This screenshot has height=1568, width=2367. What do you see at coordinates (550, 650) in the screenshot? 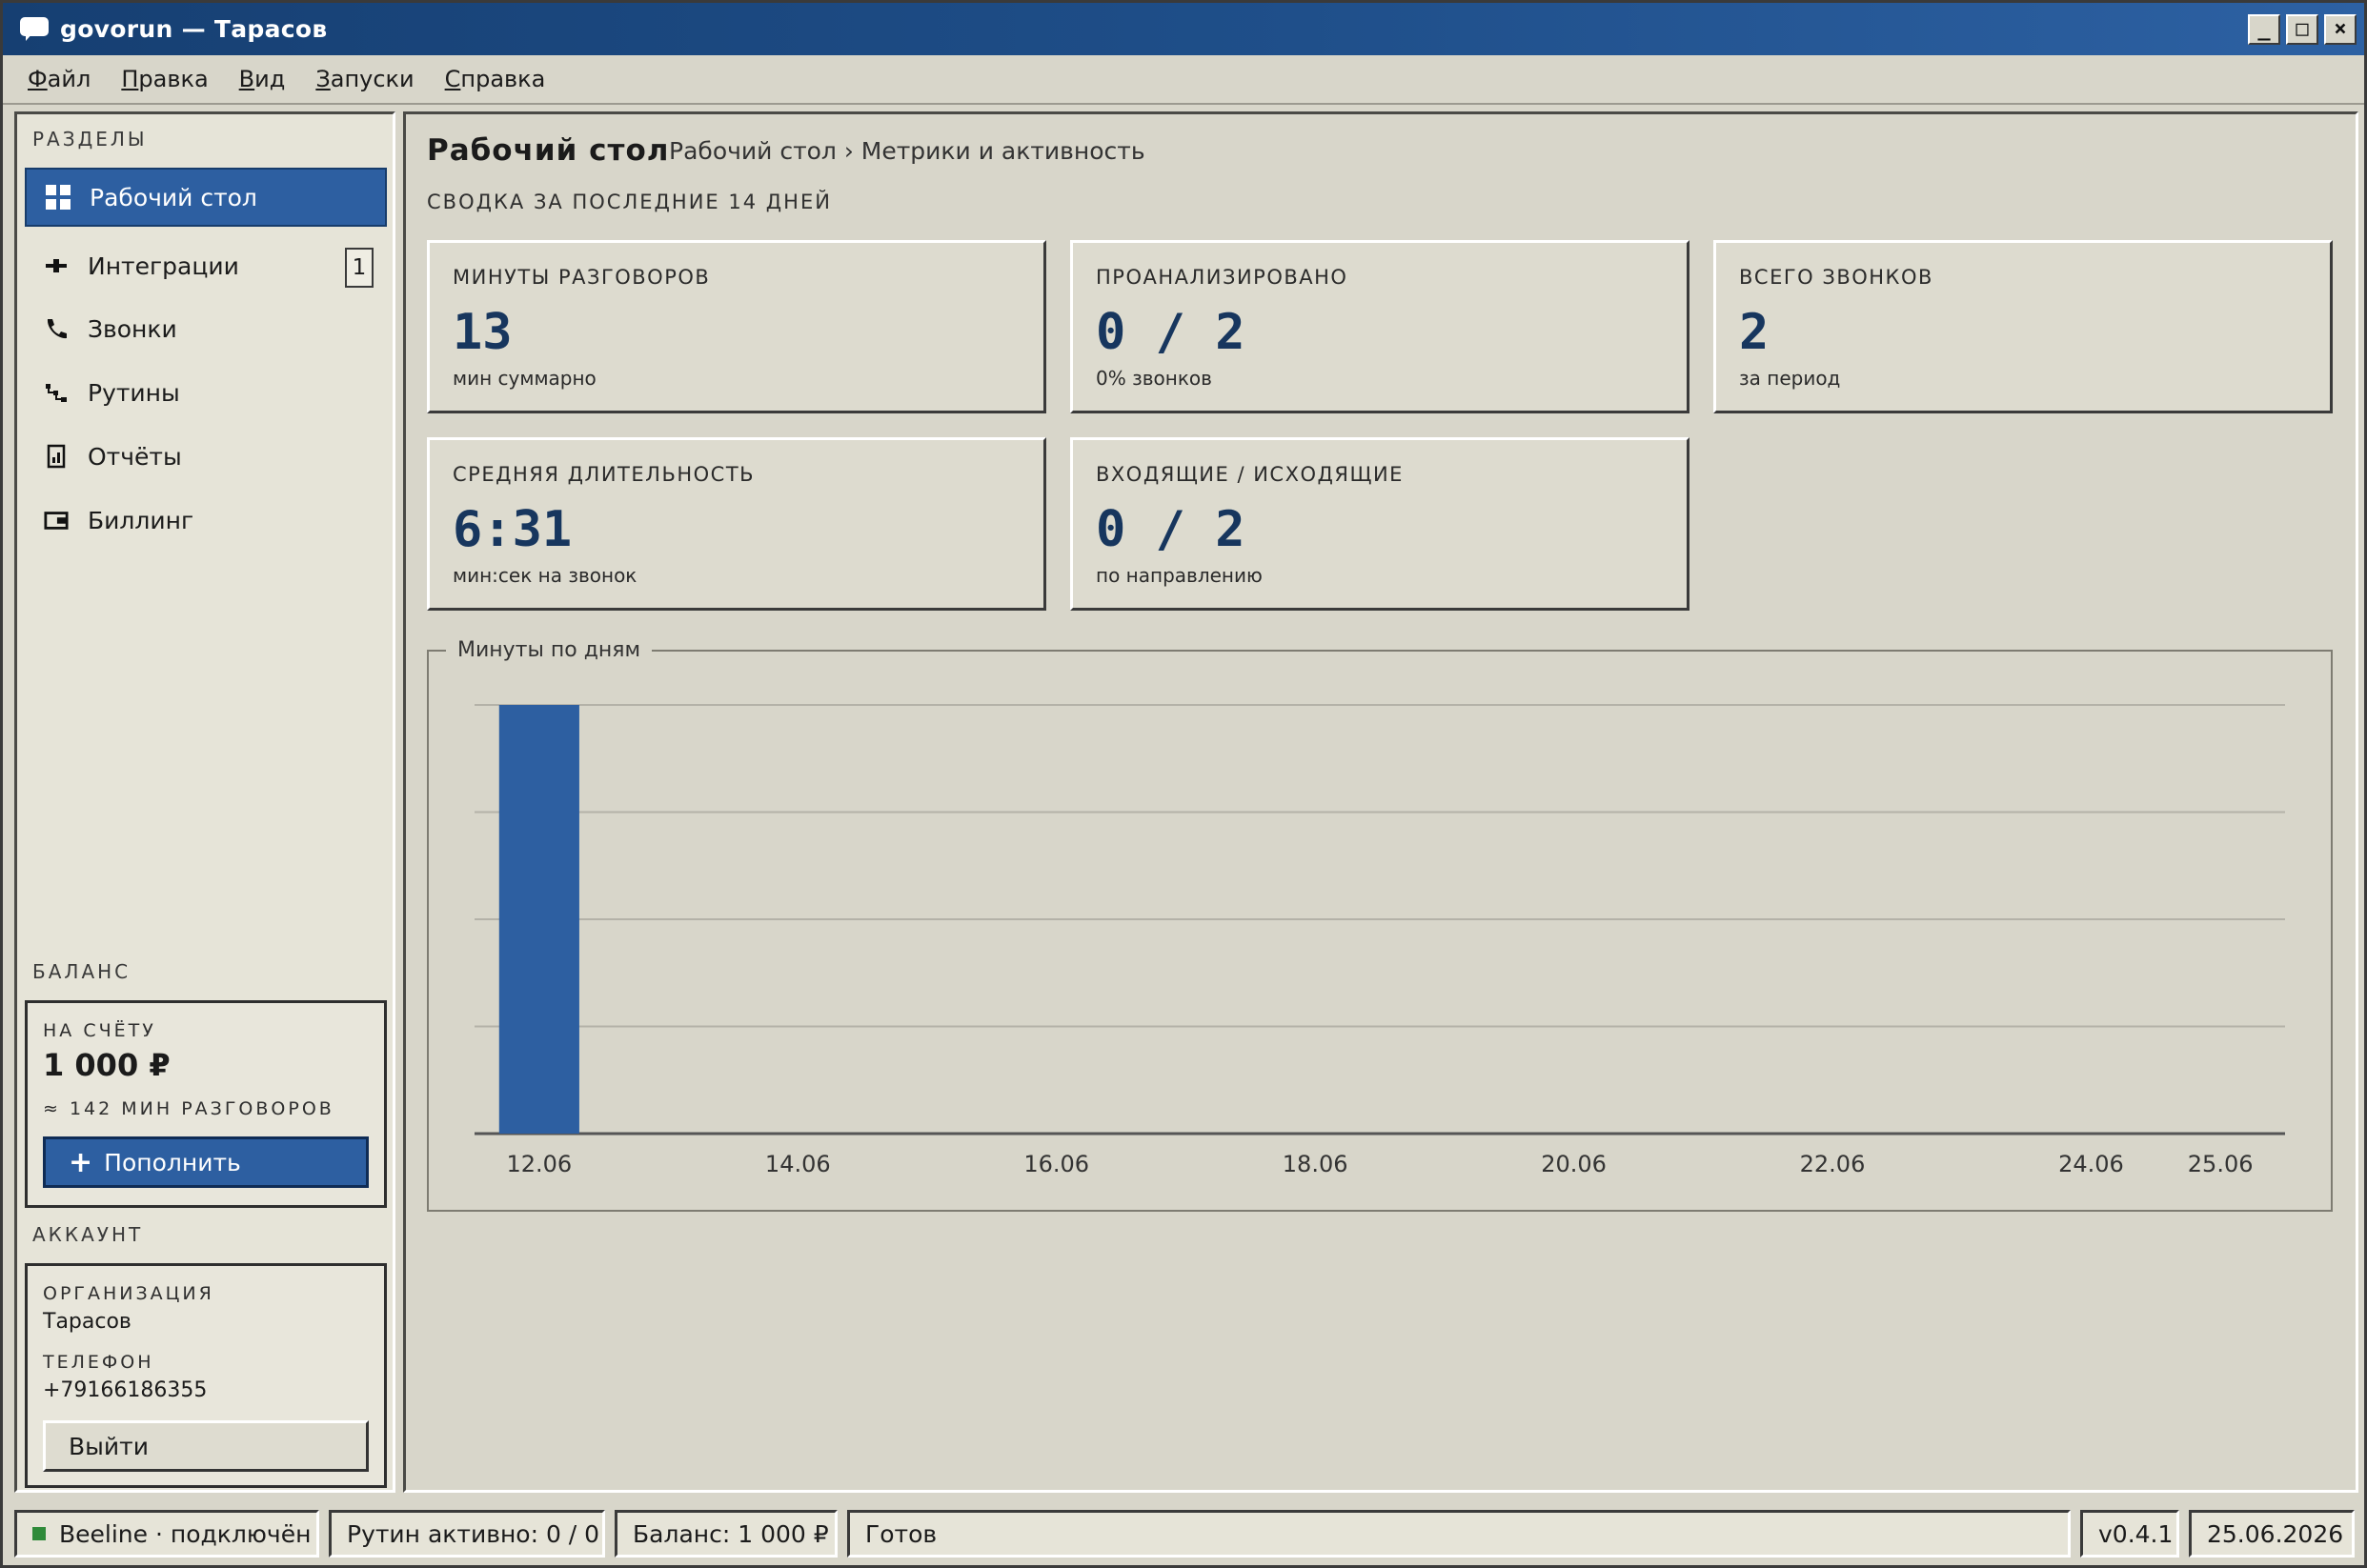
I see `chart-title: Минуты по дням` at bounding box center [550, 650].